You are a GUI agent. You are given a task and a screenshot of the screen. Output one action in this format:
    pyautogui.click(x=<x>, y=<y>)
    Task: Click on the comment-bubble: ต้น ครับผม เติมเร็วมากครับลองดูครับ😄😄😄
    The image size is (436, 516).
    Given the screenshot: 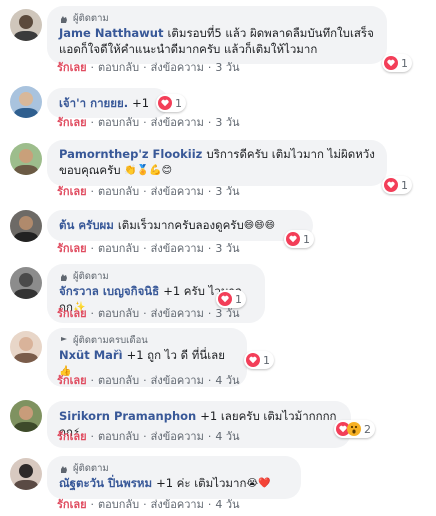 What is the action you would take?
    pyautogui.click(x=180, y=225)
    